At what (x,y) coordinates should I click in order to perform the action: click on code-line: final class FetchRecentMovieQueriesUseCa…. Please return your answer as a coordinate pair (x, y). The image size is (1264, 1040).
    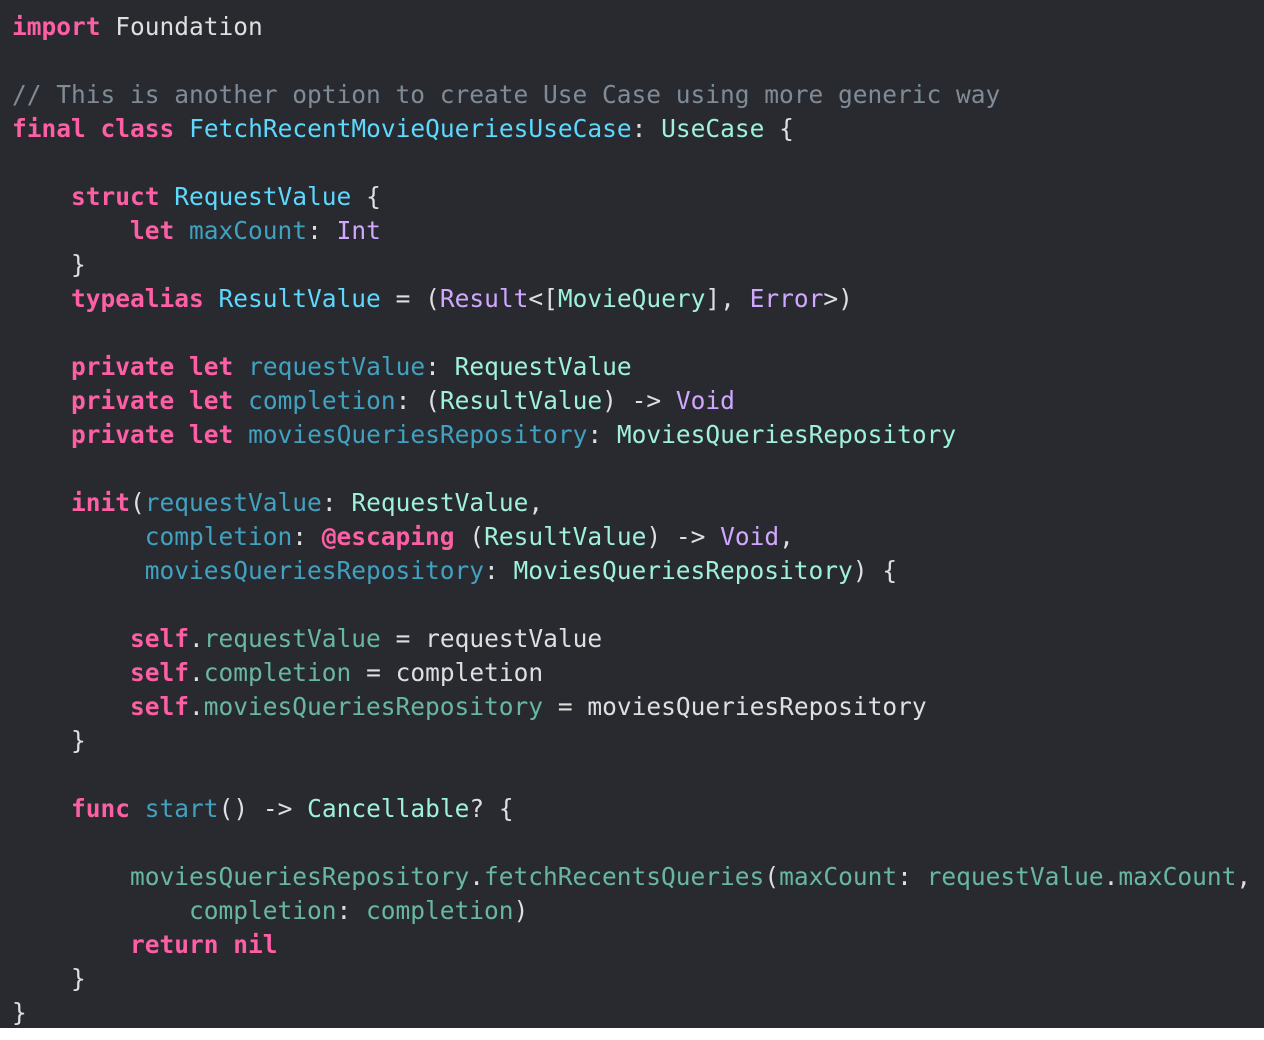
    Looking at the image, I should click on (403, 129).